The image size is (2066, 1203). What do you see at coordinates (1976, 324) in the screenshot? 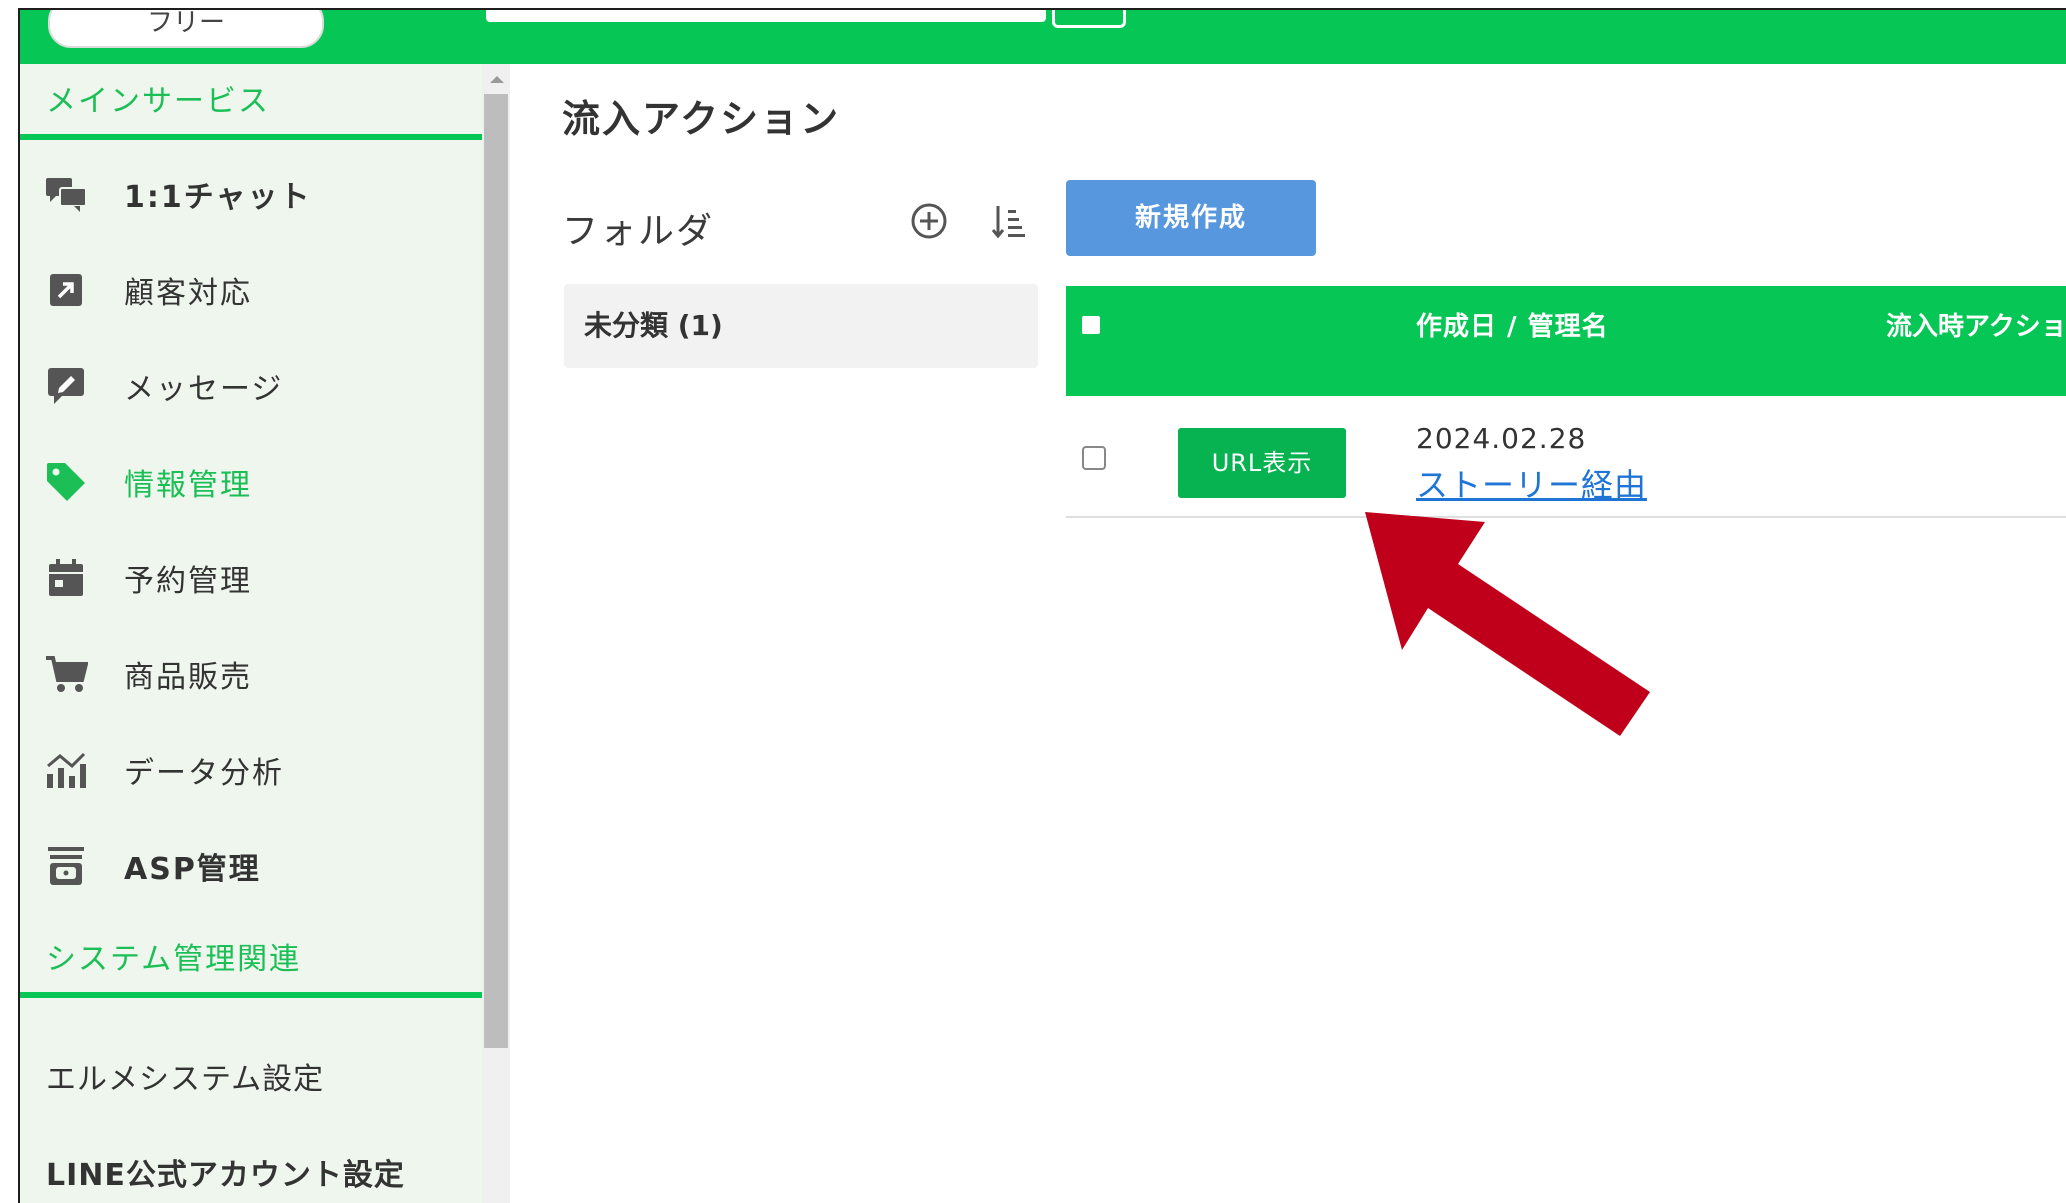
I see `column-header-action: 流入時アクショ` at bounding box center [1976, 324].